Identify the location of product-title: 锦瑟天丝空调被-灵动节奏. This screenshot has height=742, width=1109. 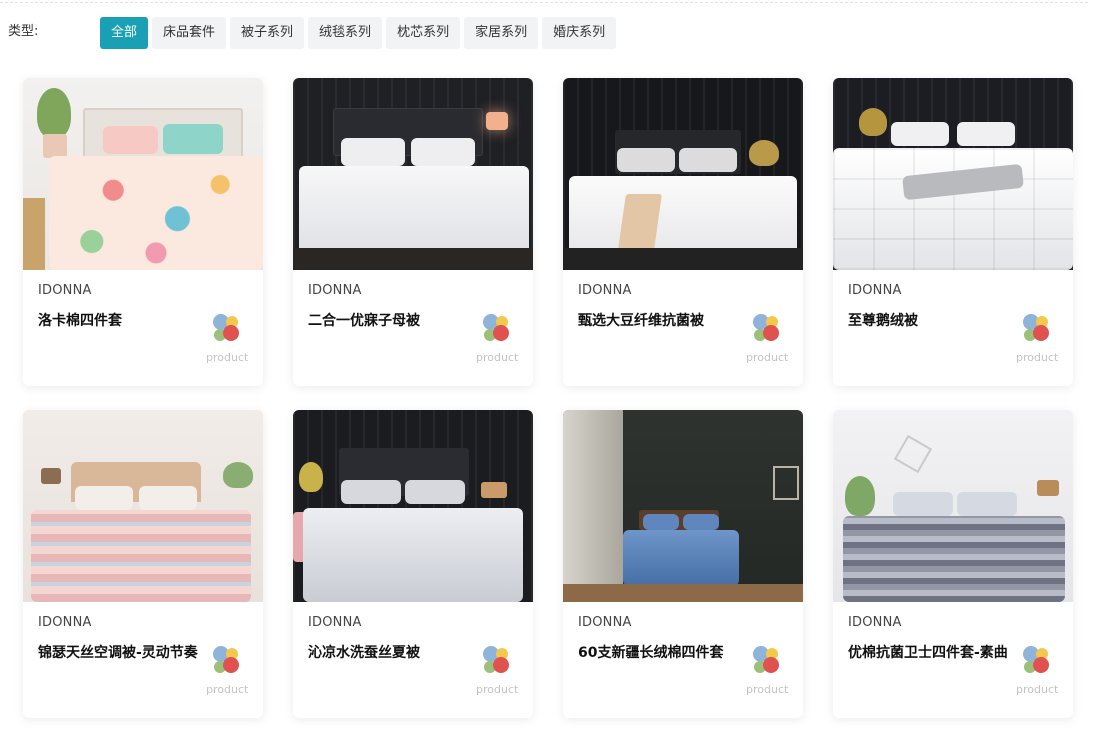
(118, 653).